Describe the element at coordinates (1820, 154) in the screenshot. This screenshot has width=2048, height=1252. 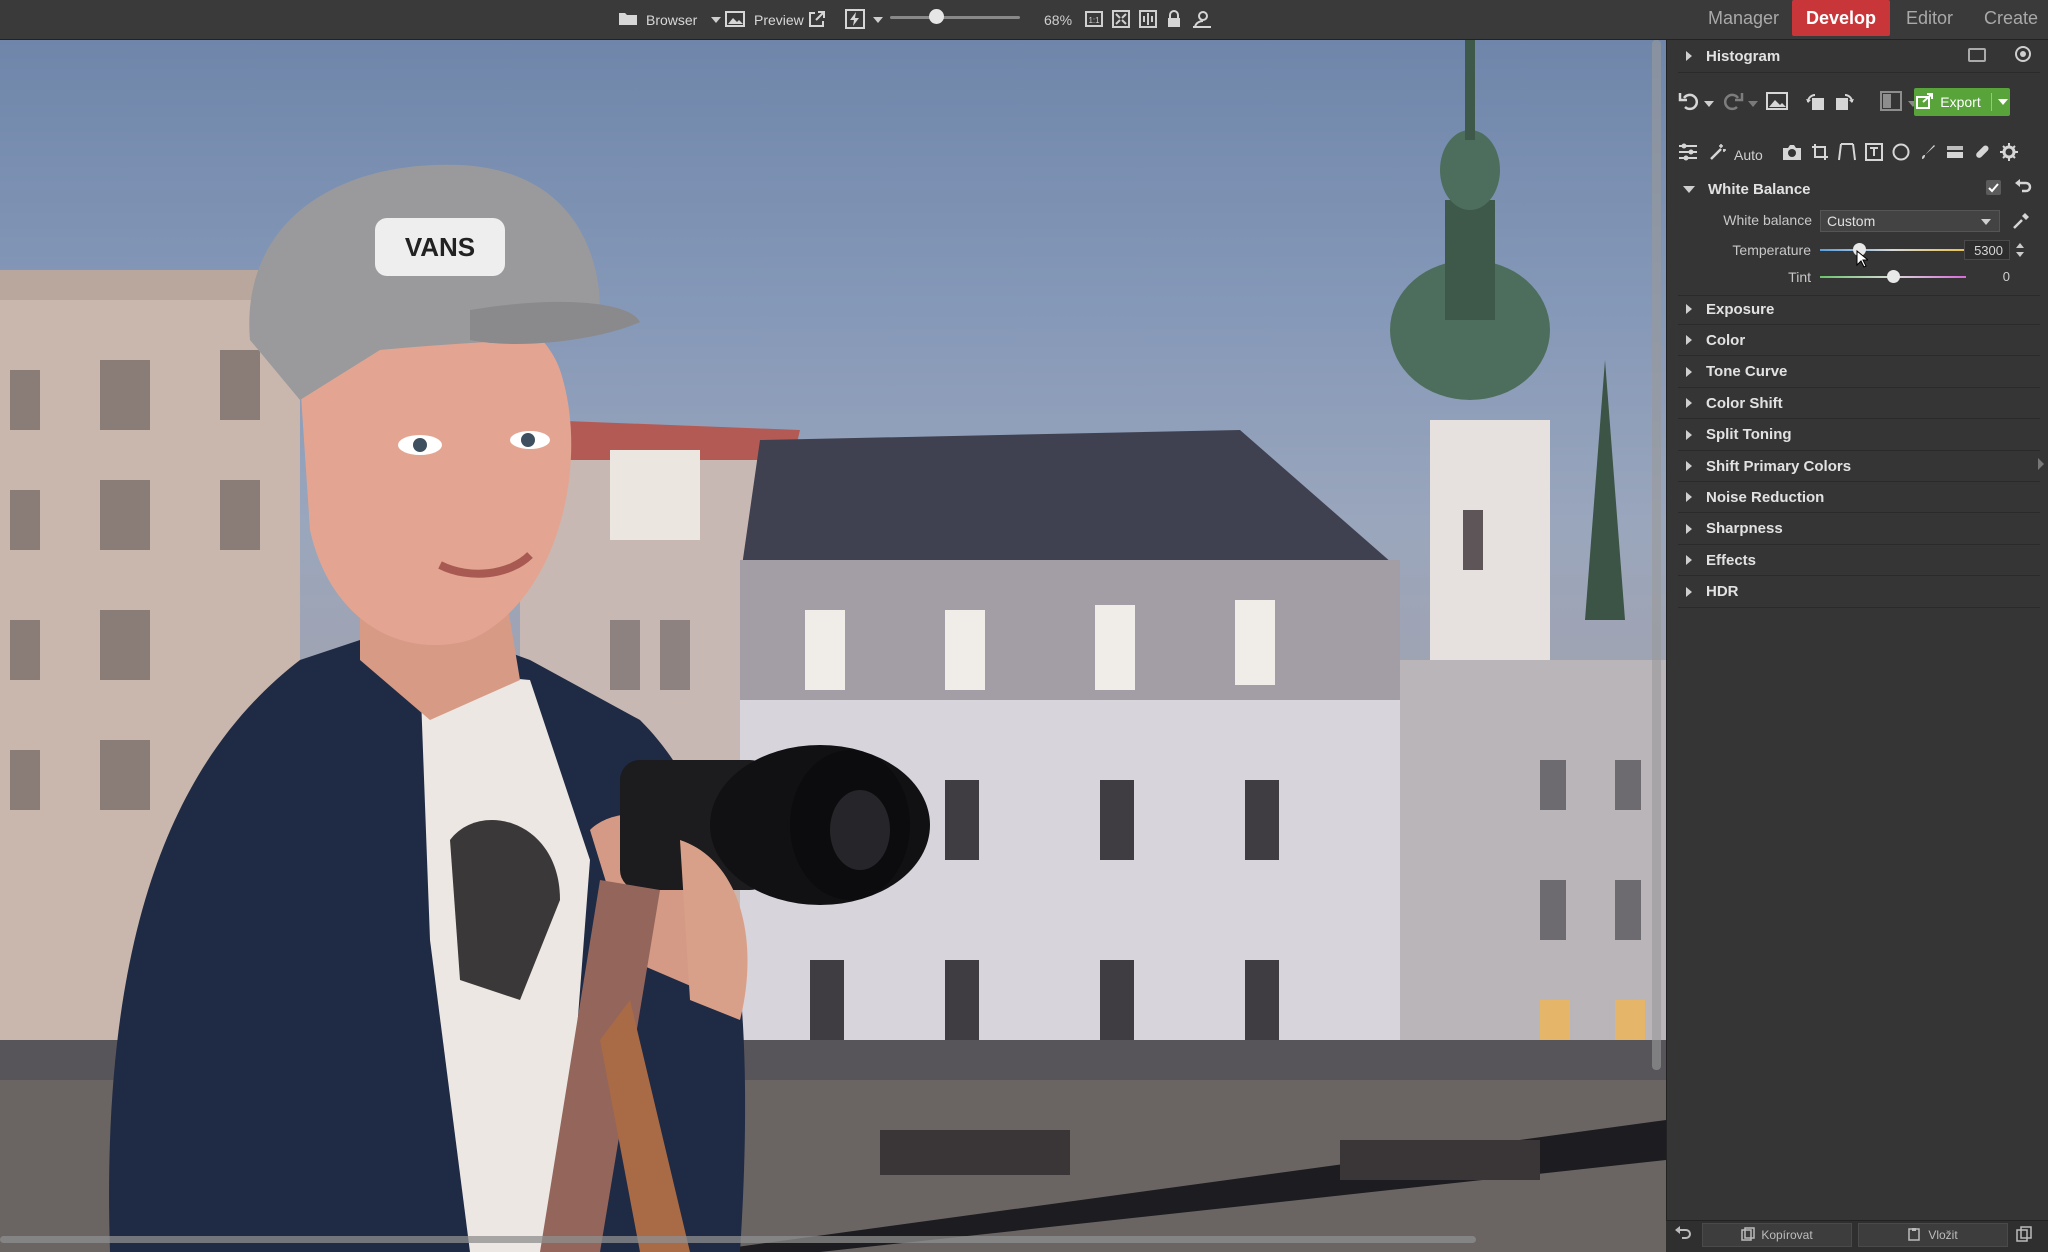
I see `crop-icon` at that location.